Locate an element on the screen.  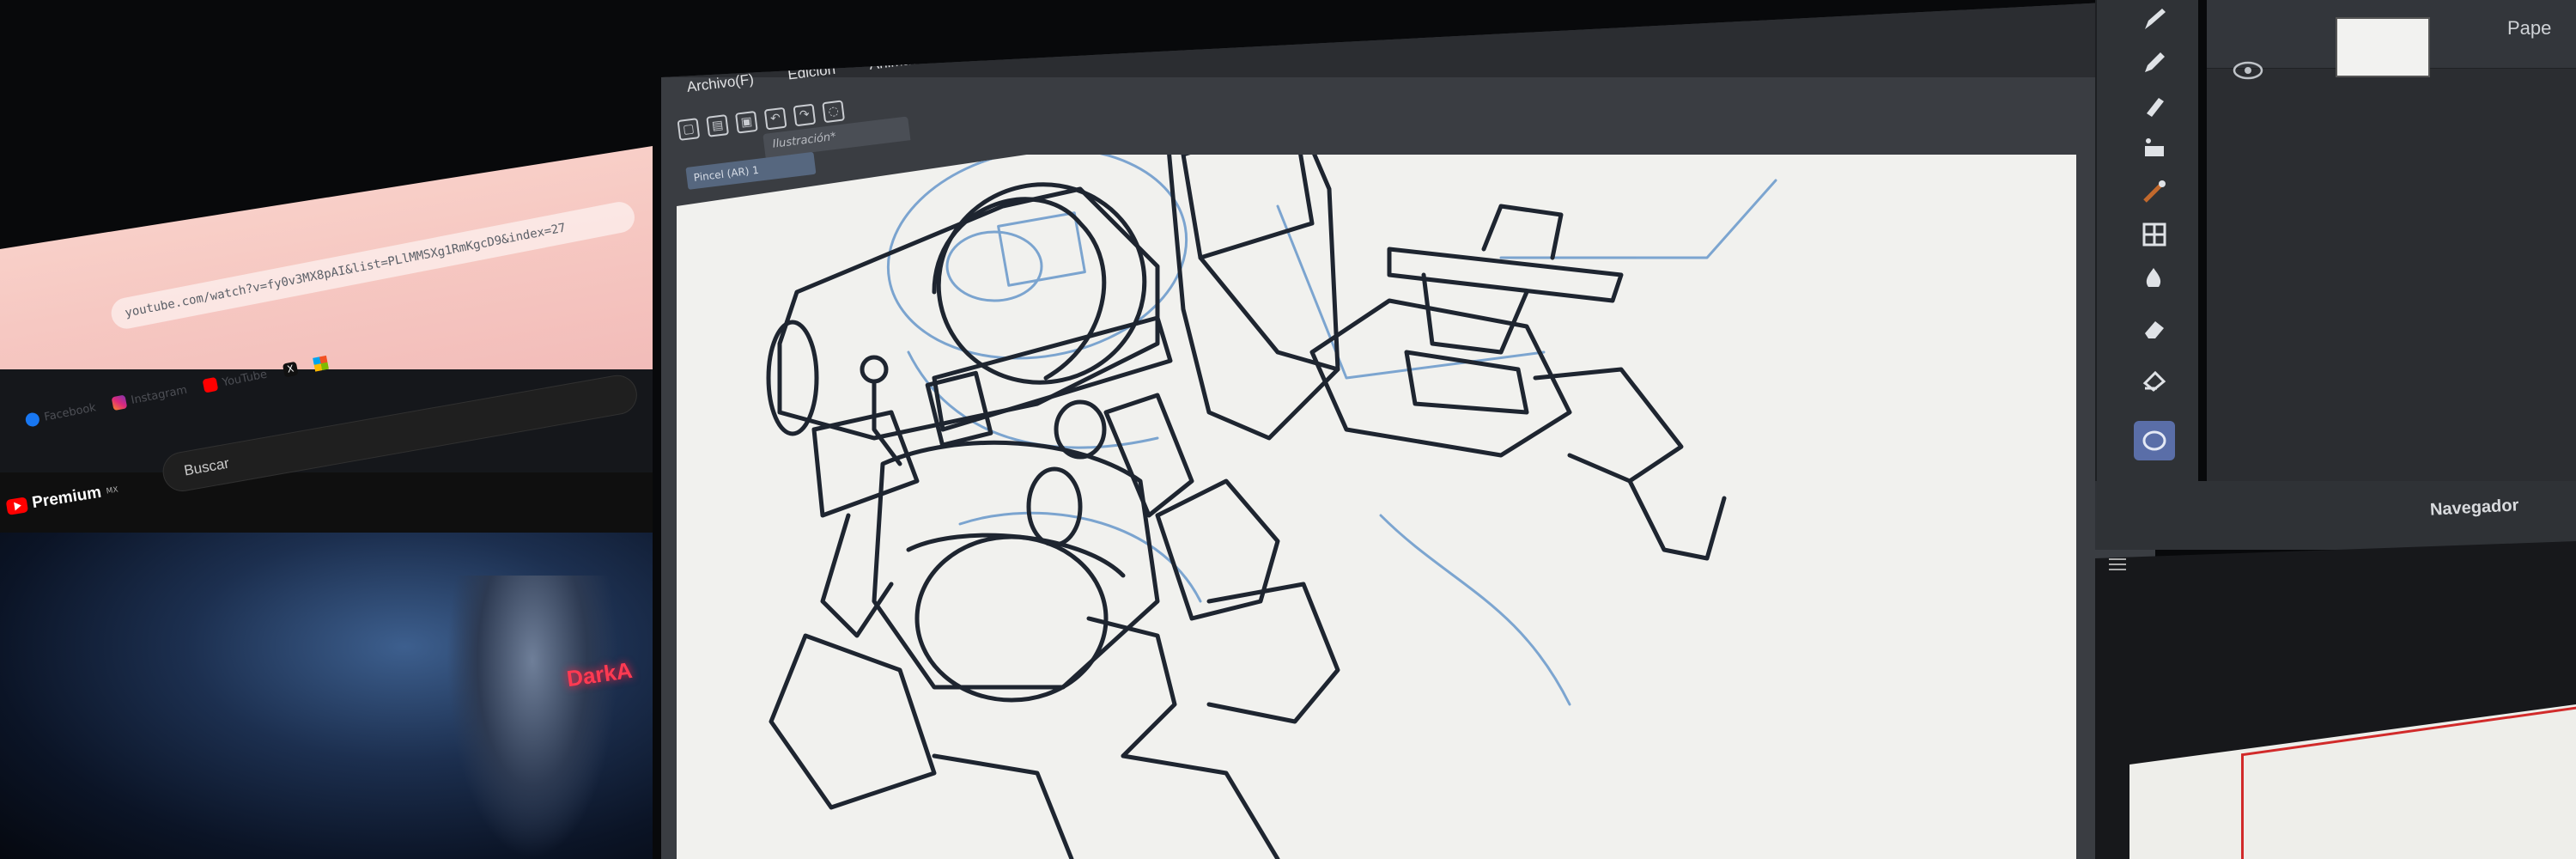
save-icon: ▣ is located at coordinates (746, 122).